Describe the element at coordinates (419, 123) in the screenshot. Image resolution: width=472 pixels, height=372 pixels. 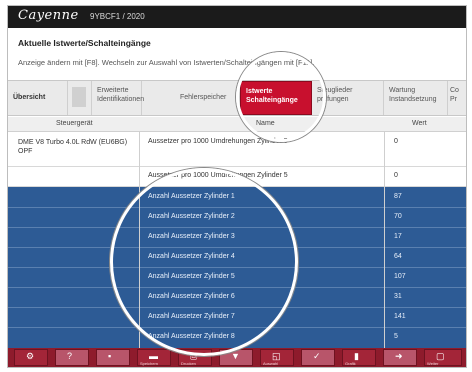
I see `column-header-value: Wert` at that location.